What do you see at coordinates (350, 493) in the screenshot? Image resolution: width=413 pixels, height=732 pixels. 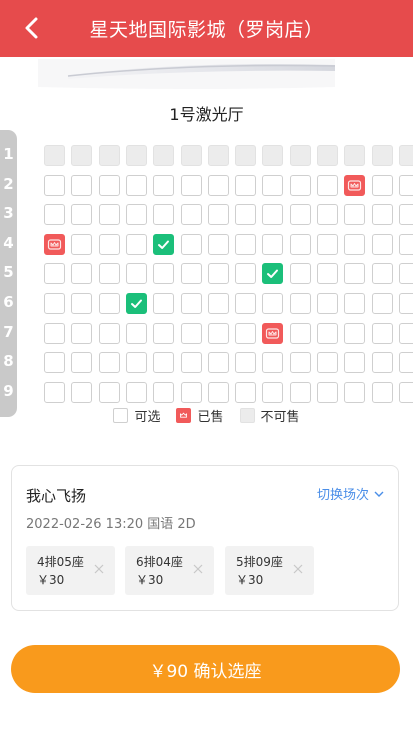 I see `switch-showtime-button: 切换场次` at bounding box center [350, 493].